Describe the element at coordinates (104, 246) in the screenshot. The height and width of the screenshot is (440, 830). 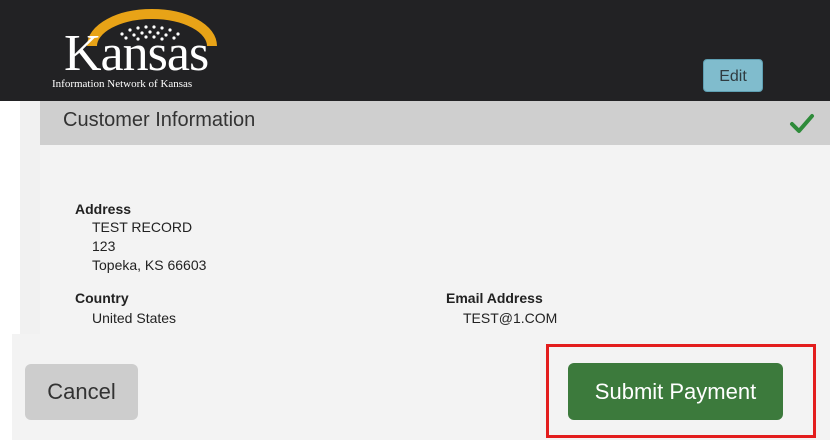
I see `address-line-2: 123` at that location.